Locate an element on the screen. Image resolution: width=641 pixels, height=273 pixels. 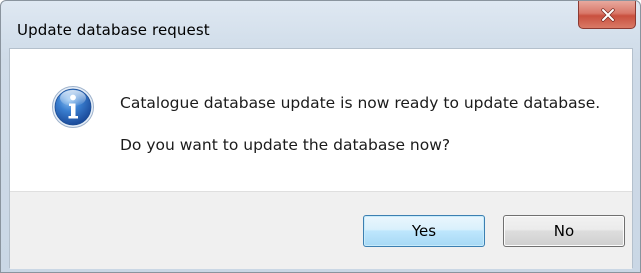
yes-button-label: Yes is located at coordinates (424, 231).